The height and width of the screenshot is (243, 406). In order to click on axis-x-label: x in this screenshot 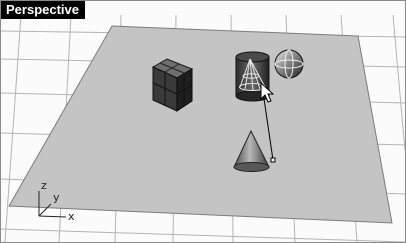, I will do `click(71, 216)`.